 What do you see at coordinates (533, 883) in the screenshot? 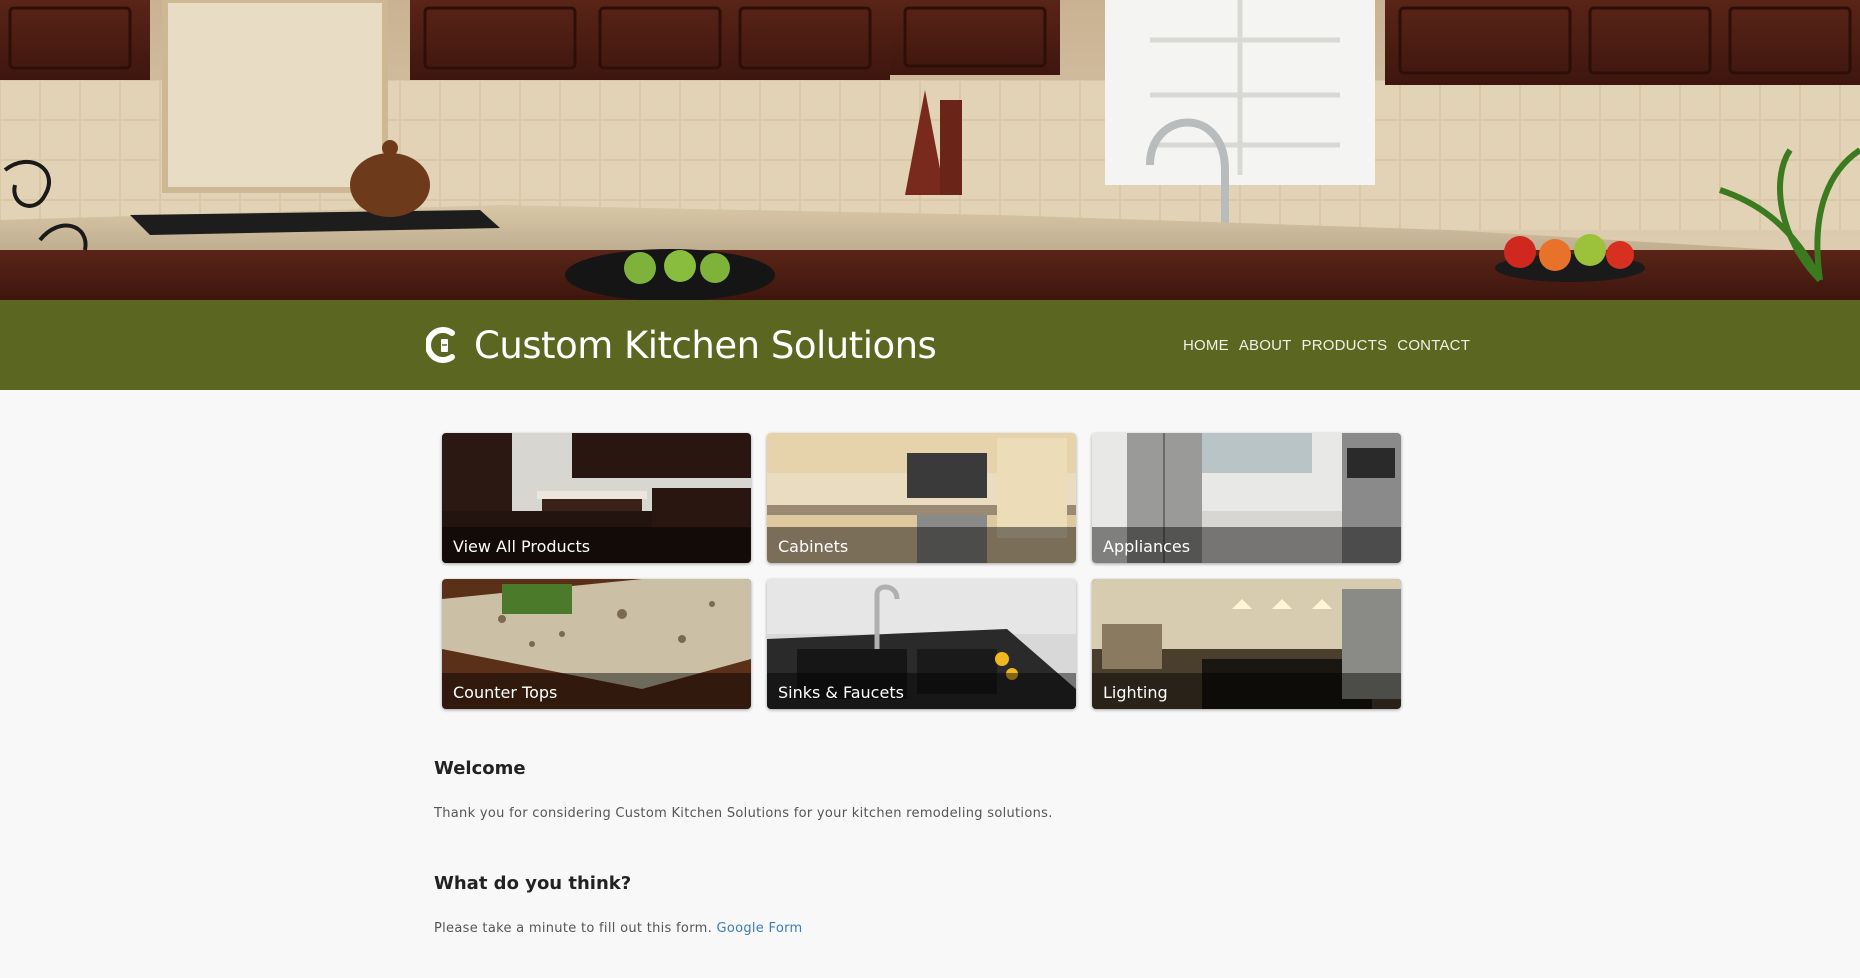
I see `feedback-heading: What do you think?` at bounding box center [533, 883].